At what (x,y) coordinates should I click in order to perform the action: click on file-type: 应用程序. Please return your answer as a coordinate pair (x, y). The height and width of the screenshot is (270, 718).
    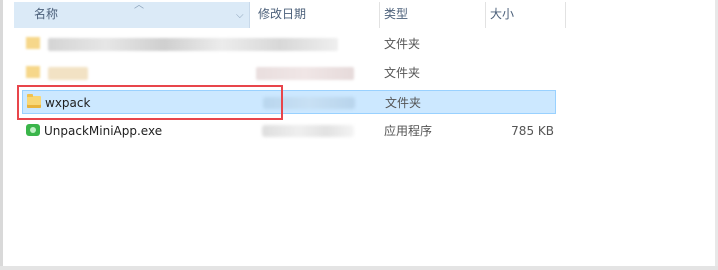
    Looking at the image, I should click on (408, 131).